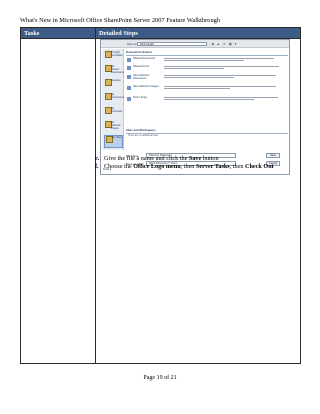 The height and width of the screenshot is (414, 320). Describe the element at coordinates (207, 53) in the screenshot. I see `libraries-header: Document Libraries` at that location.